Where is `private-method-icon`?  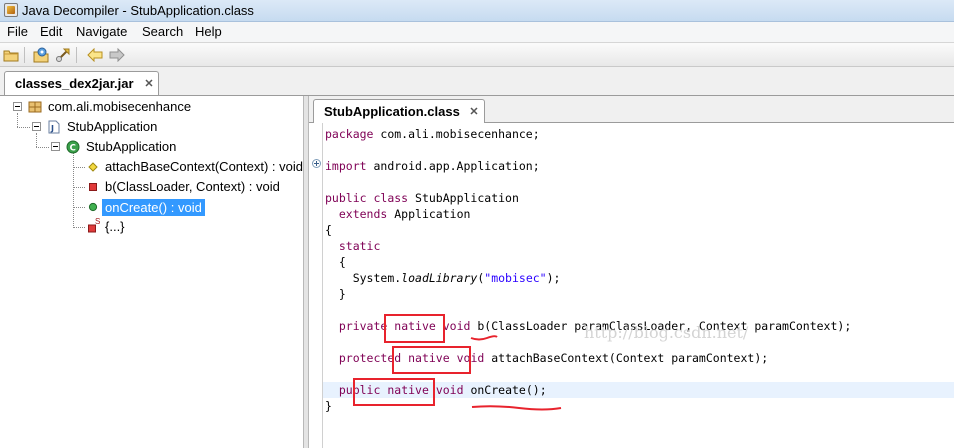
private-method-icon is located at coordinates (93, 187).